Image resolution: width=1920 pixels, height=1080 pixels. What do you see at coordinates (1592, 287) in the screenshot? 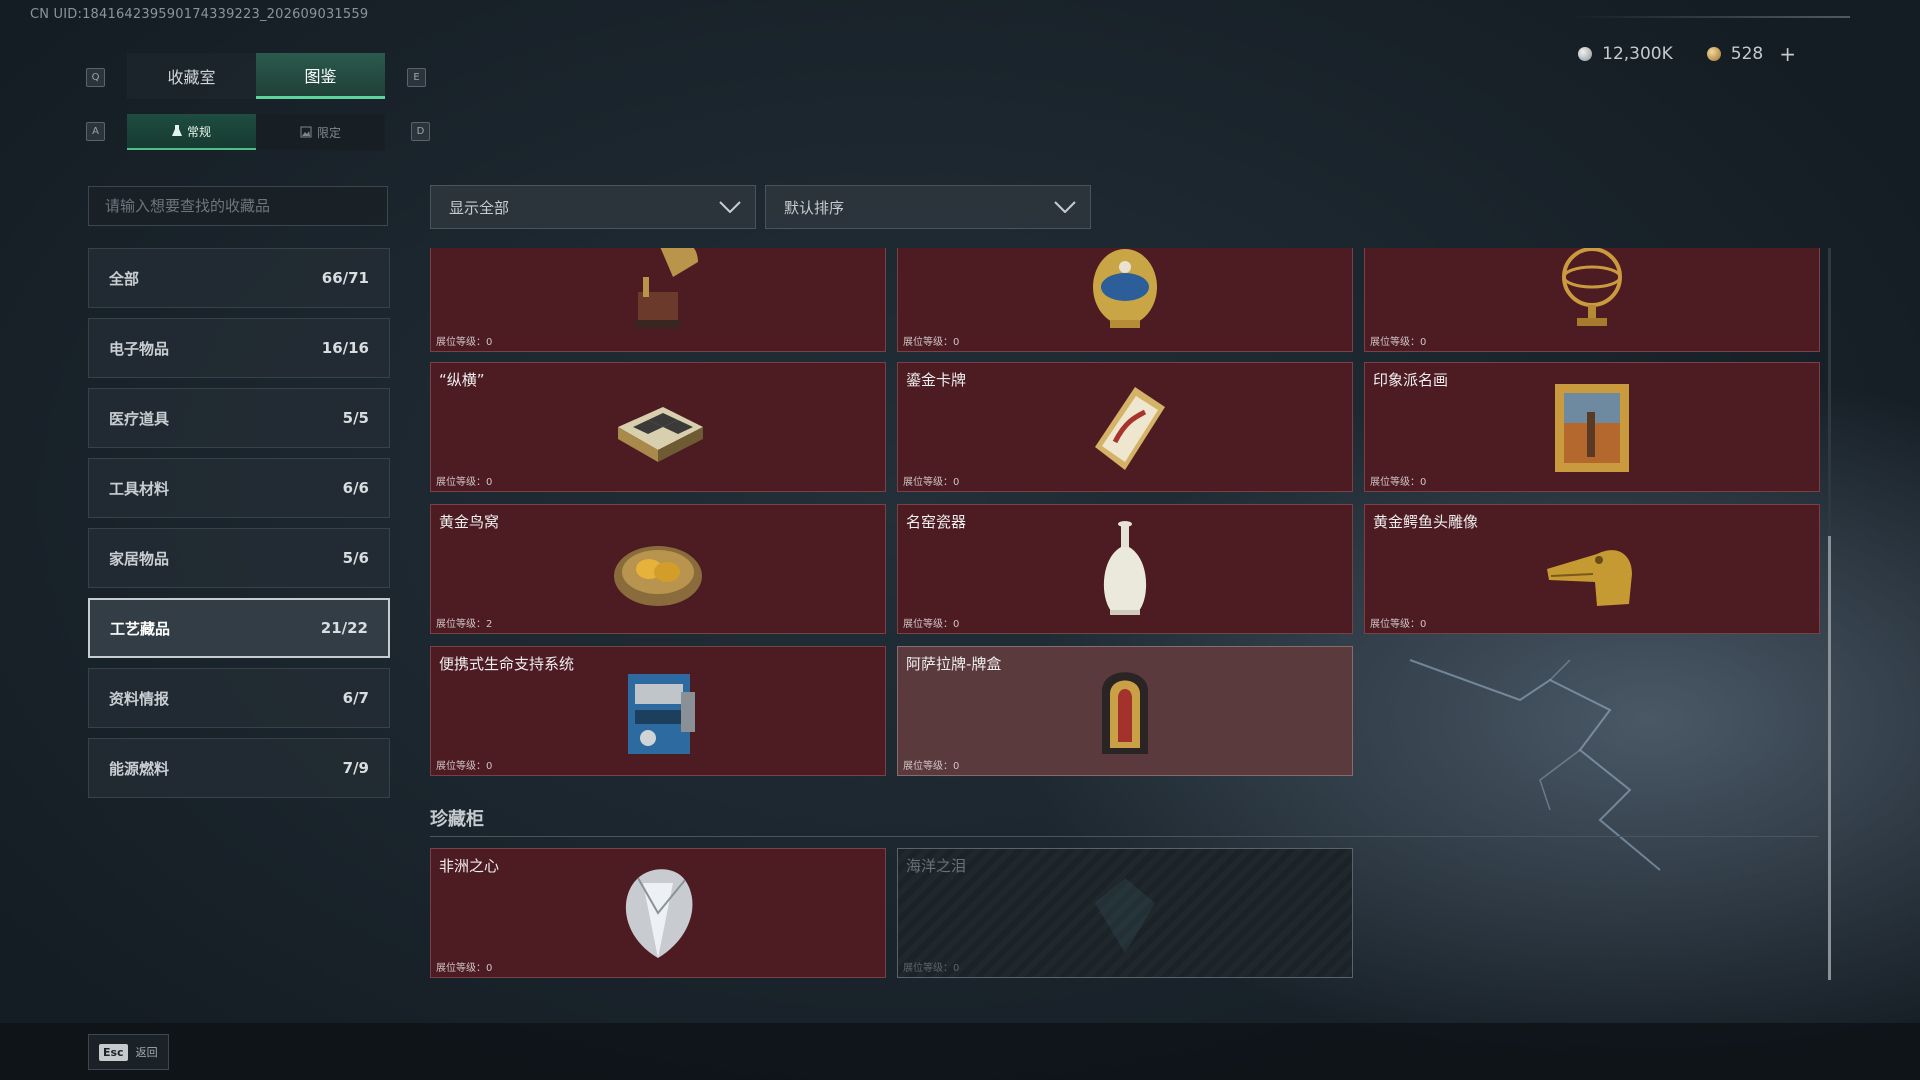
I see `armillary-sphere-icon` at bounding box center [1592, 287].